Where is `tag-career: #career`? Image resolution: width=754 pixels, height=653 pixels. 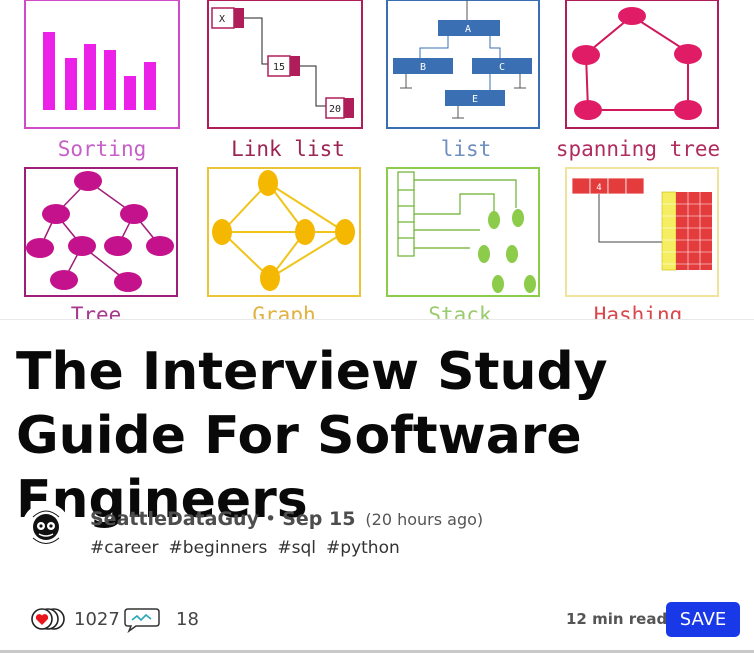
tag-career: #career is located at coordinates (124, 548).